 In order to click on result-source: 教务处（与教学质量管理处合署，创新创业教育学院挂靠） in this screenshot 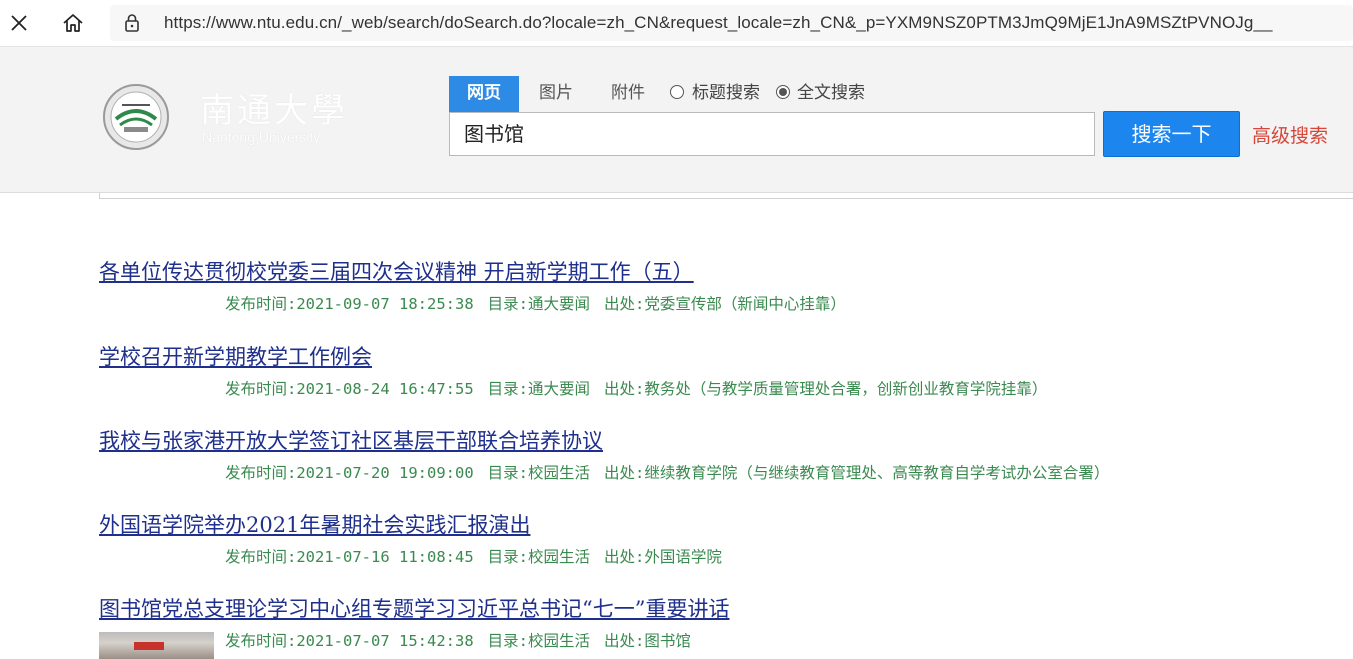, I will do `click(846, 389)`.